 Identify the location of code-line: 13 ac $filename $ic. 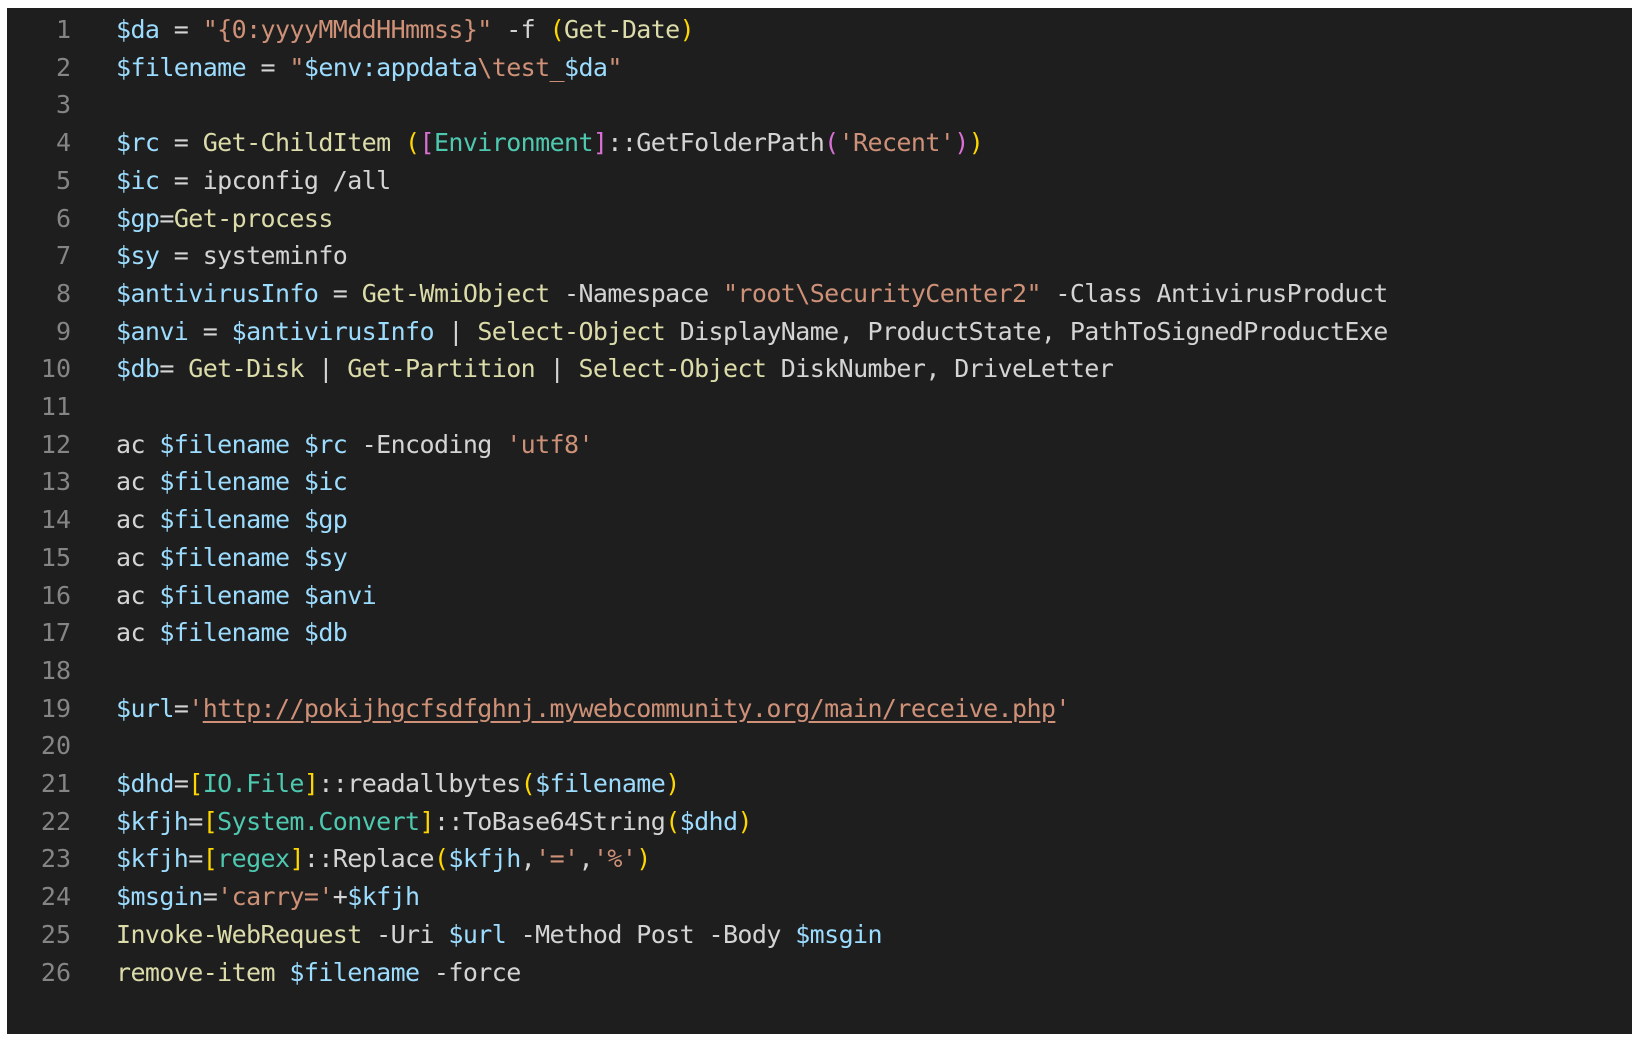
(819, 481).